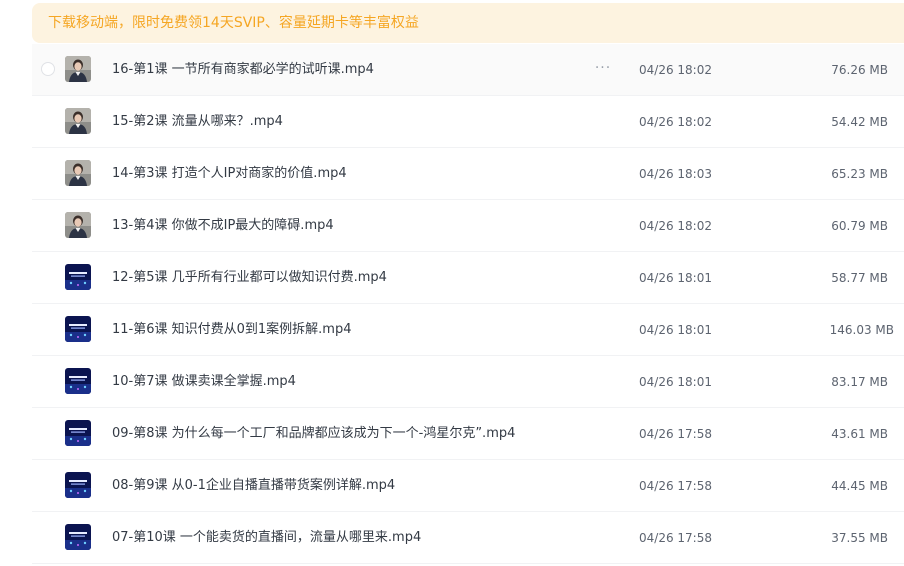 The image size is (904, 566). I want to click on file-size: 146.03 MB, so click(861, 330).